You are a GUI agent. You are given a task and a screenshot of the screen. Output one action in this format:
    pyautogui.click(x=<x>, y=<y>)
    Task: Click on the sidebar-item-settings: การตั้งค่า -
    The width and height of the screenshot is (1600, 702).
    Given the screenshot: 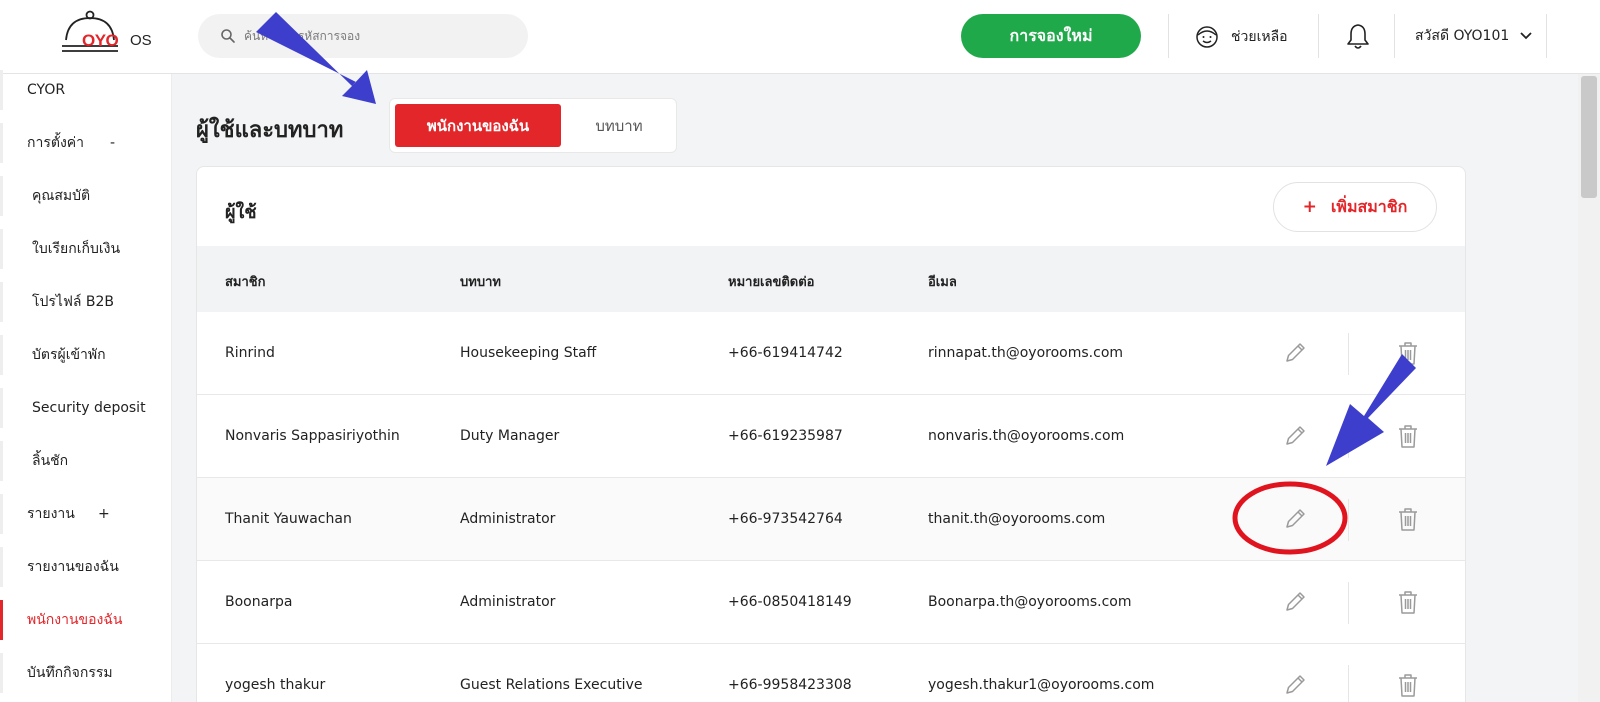 What is the action you would take?
    pyautogui.click(x=86, y=143)
    